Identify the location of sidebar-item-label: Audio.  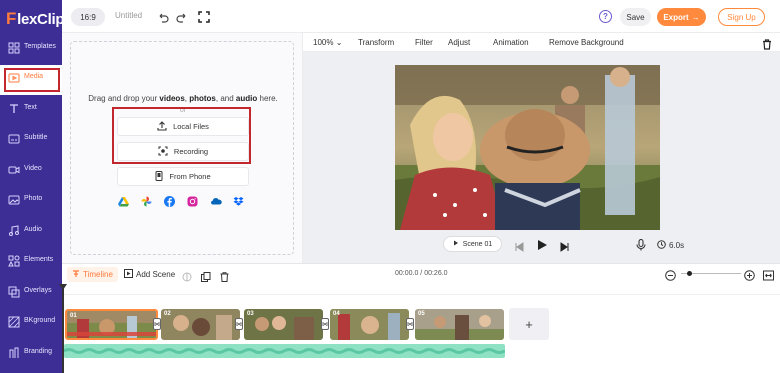
(33, 229).